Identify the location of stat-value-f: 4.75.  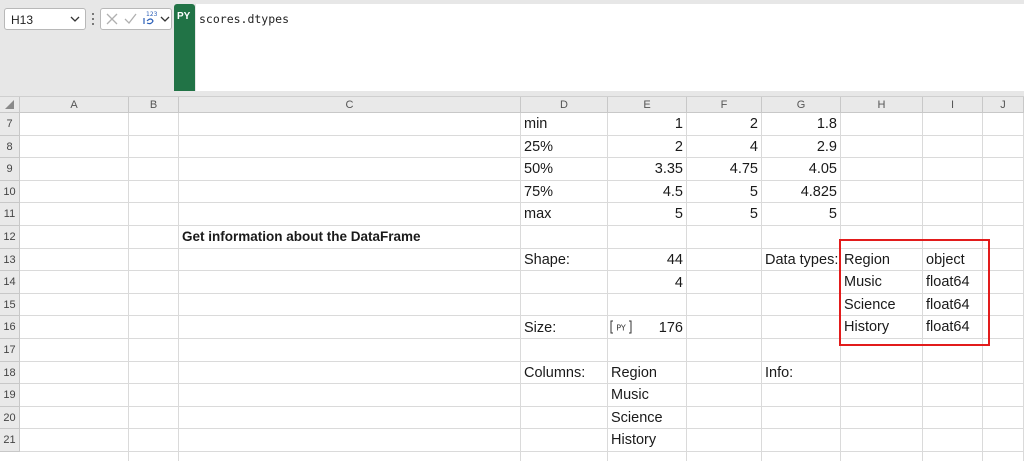
(743, 169).